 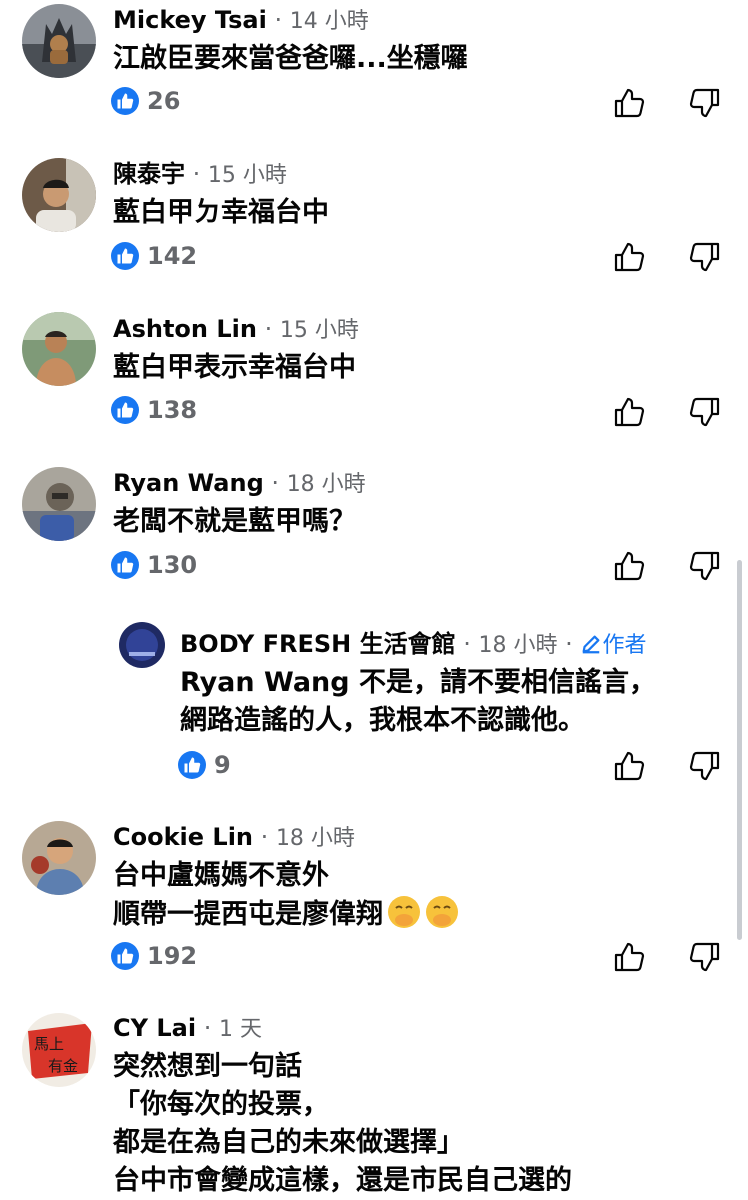 I want to click on comment-line: 都是在為自己的未來做選擇」, so click(x=288, y=1142).